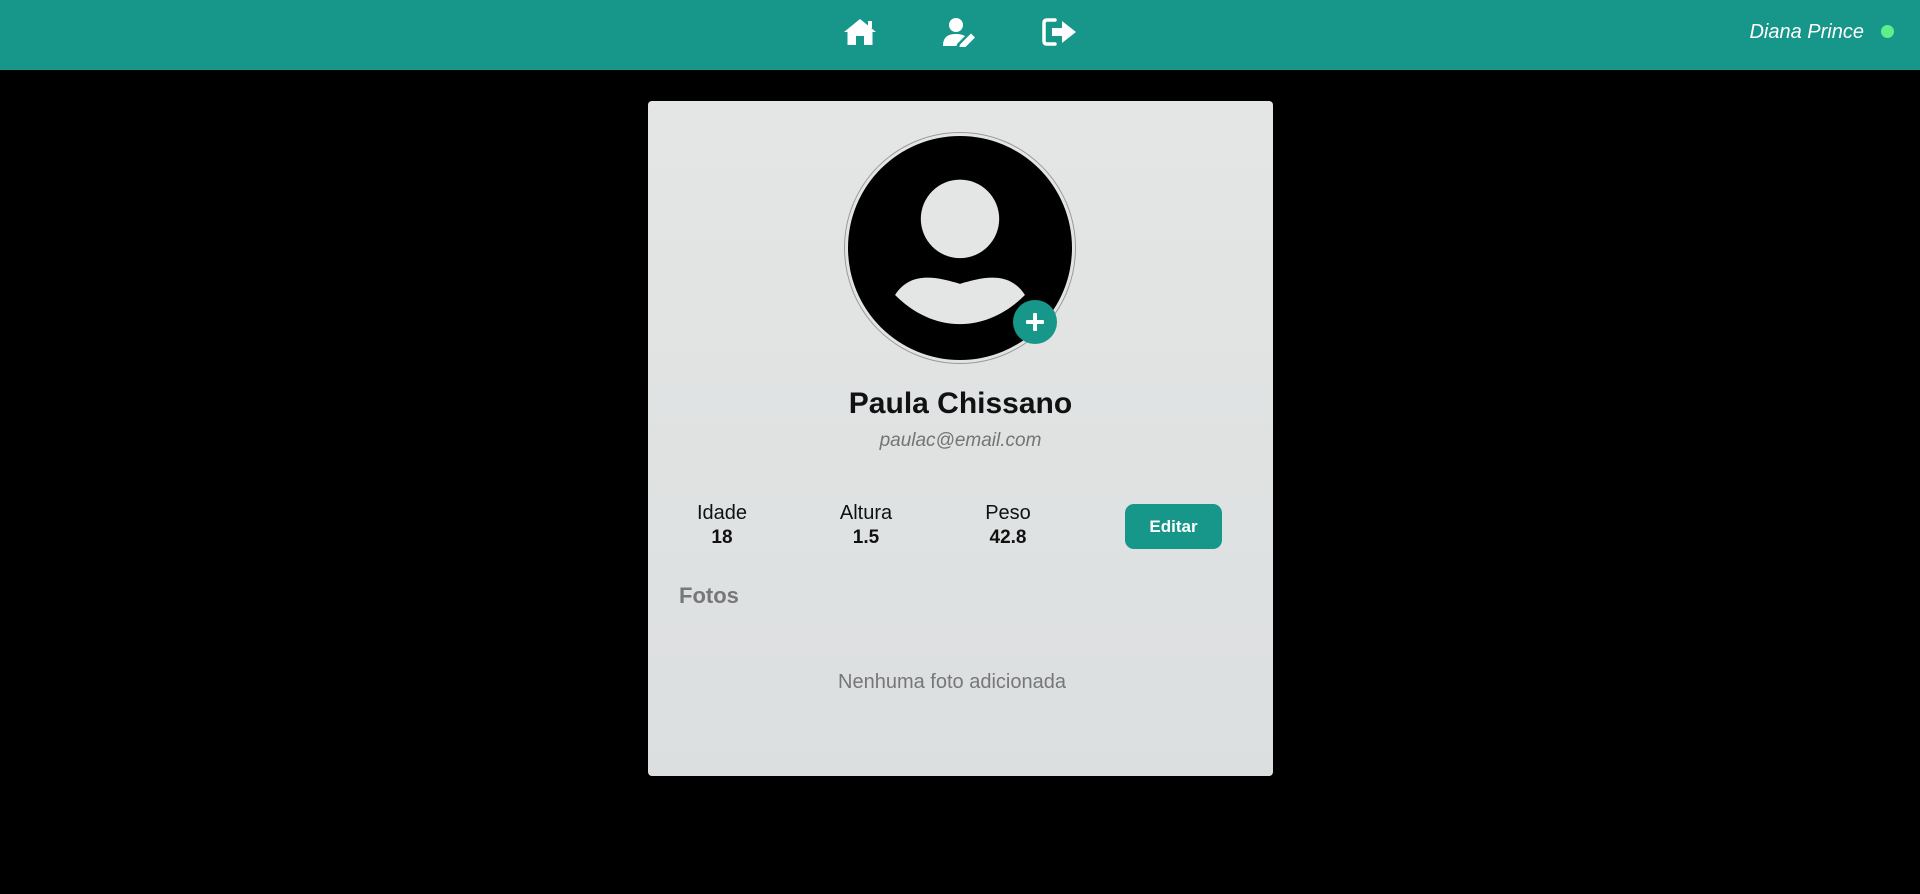 The height and width of the screenshot is (894, 1920). I want to click on top-navbar: Diana Prince, so click(960, 35).